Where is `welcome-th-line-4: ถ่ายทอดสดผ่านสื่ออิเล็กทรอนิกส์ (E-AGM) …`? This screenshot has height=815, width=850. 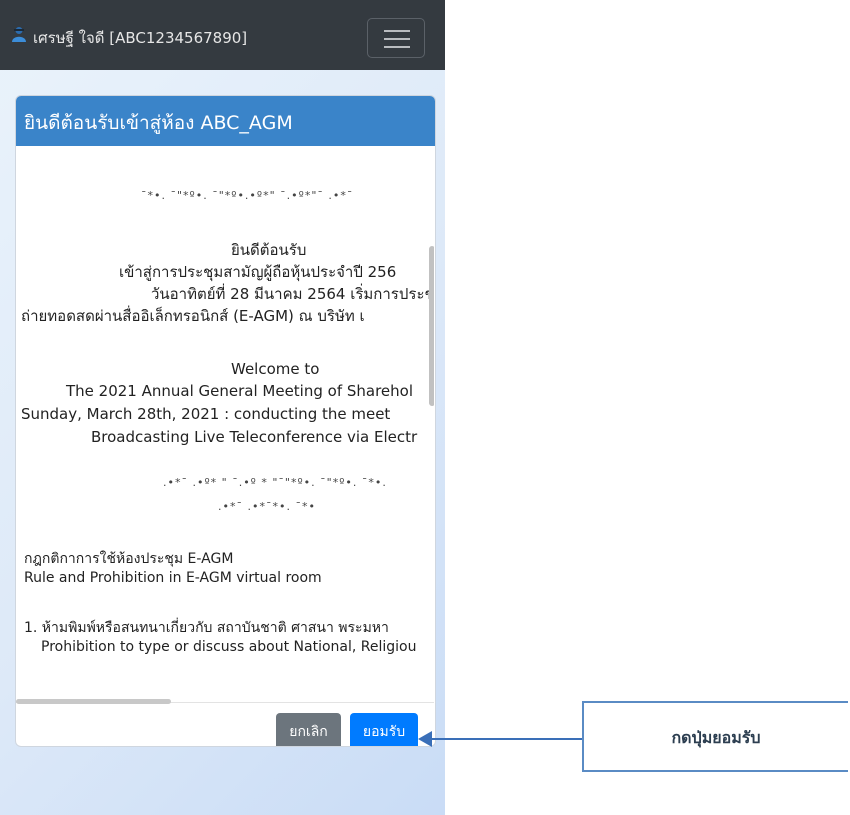
welcome-th-line-4: ถ่ายทอดสดผ่านสื่ออิเล็กทรอนิกส์ (E-AGM) … is located at coordinates (193, 316).